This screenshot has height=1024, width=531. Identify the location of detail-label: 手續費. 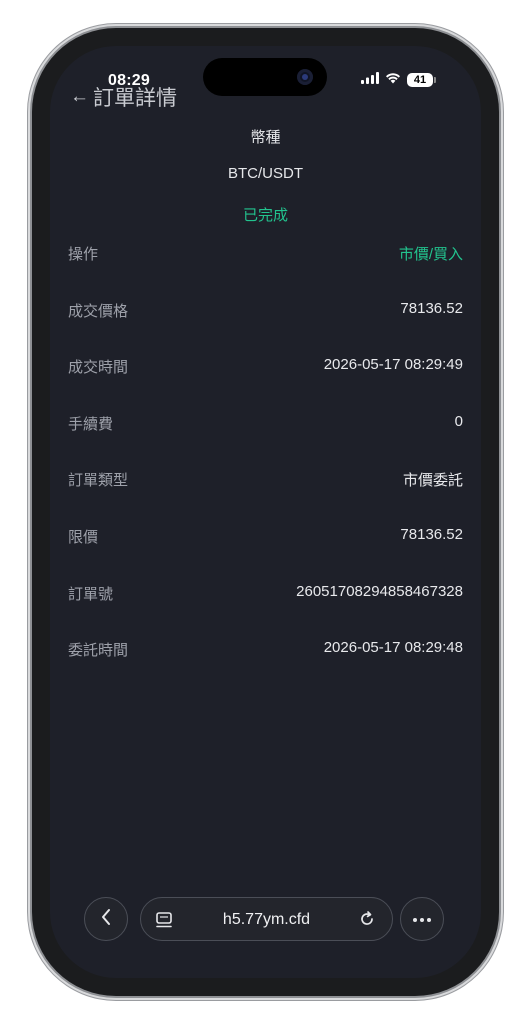
(91, 424).